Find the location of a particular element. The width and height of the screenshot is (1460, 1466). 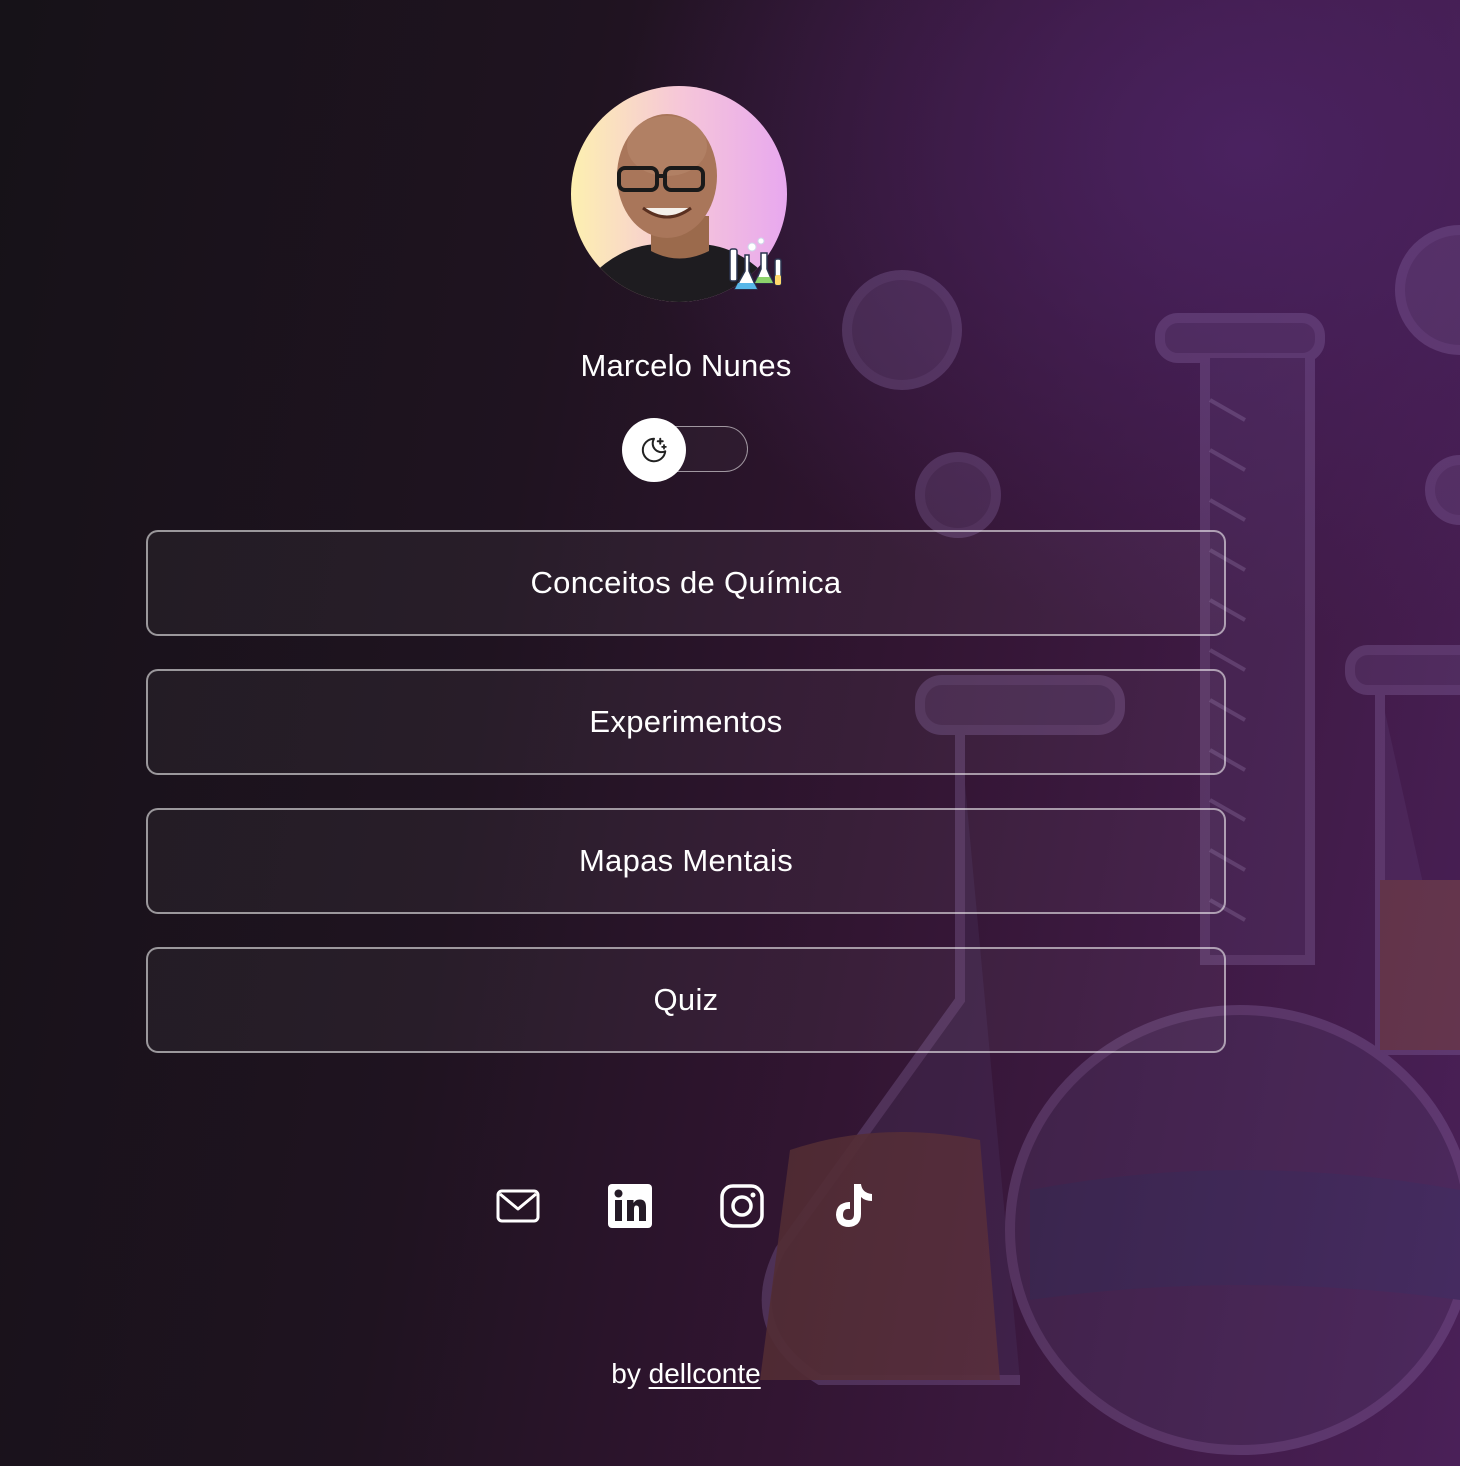

moon-stars-icon is located at coordinates (654, 450).